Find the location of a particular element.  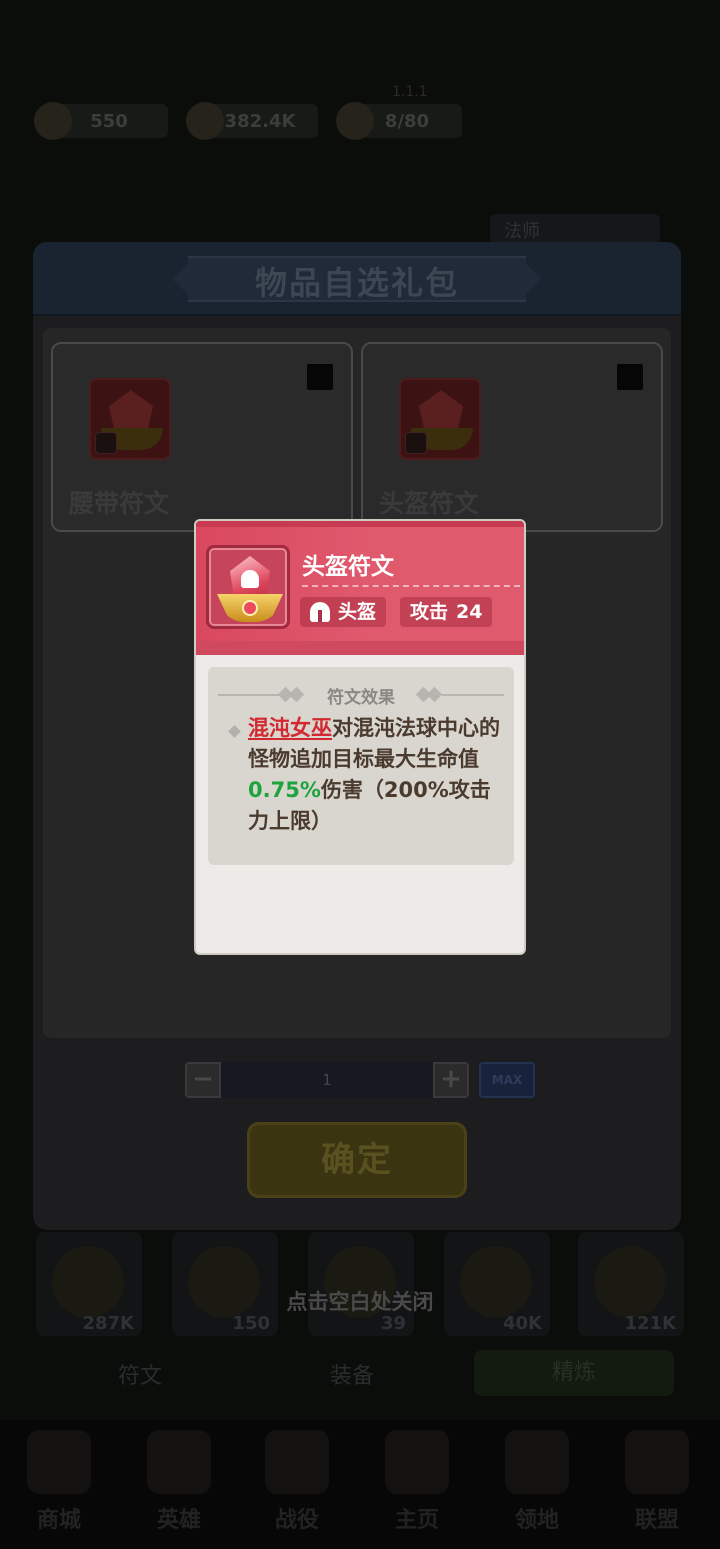

stamina-icon is located at coordinates (355, 121).